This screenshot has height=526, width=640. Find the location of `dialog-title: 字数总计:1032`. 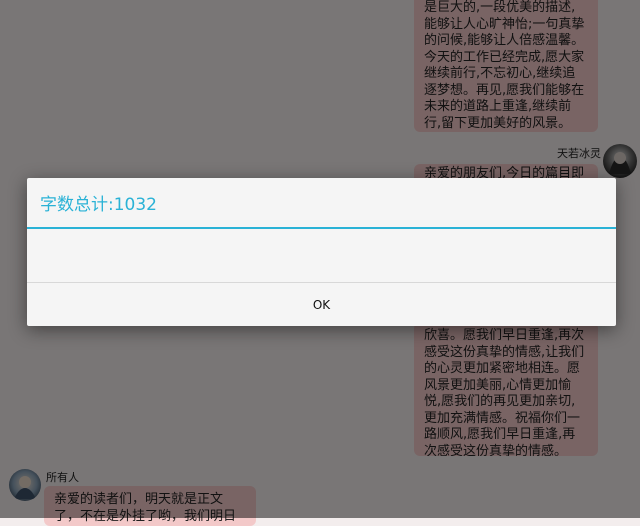

dialog-title: 字数总计:1032 is located at coordinates (98, 205).